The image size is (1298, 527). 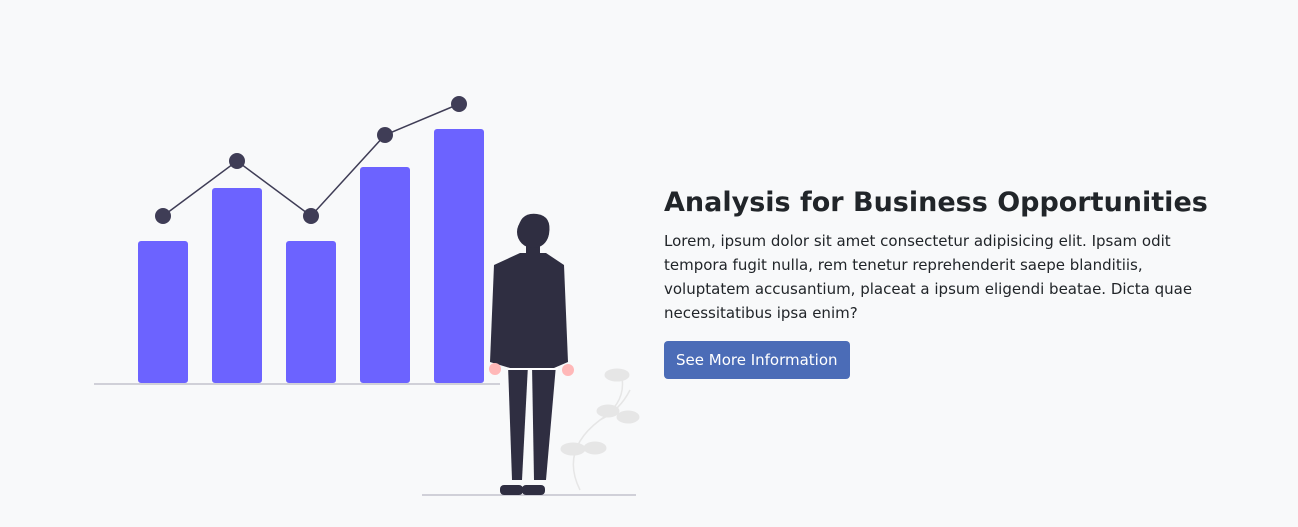 I want to click on see-more-button: See More Information, so click(x=757, y=360).